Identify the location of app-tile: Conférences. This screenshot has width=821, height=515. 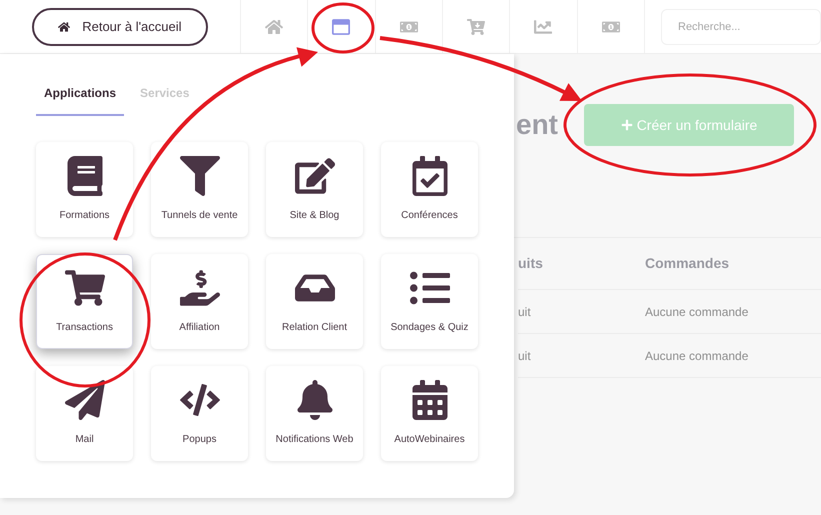
(429, 189).